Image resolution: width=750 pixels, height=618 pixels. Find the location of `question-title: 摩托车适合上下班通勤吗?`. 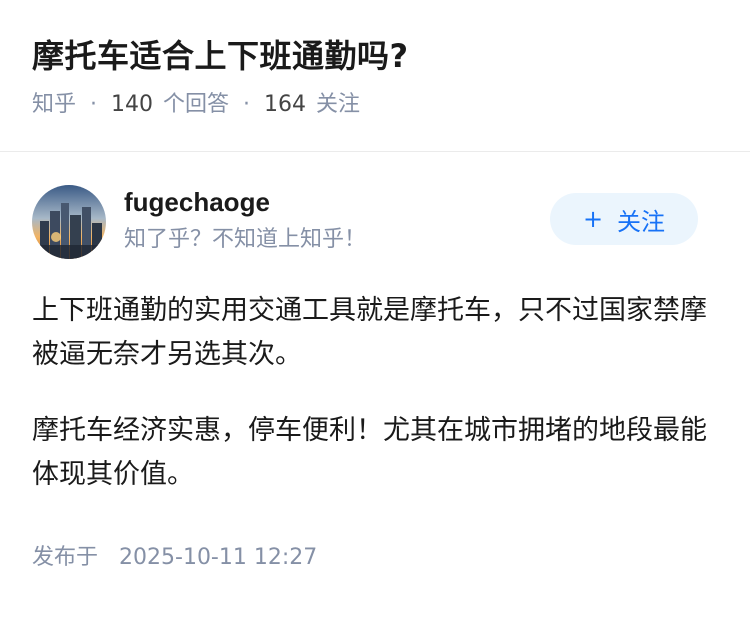

question-title: 摩托车适合上下班通勤吗? is located at coordinates (375, 56).